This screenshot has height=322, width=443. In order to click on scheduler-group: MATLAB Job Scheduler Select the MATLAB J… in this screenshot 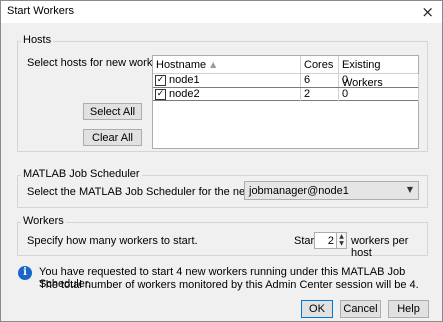, I will do `click(222, 188)`.